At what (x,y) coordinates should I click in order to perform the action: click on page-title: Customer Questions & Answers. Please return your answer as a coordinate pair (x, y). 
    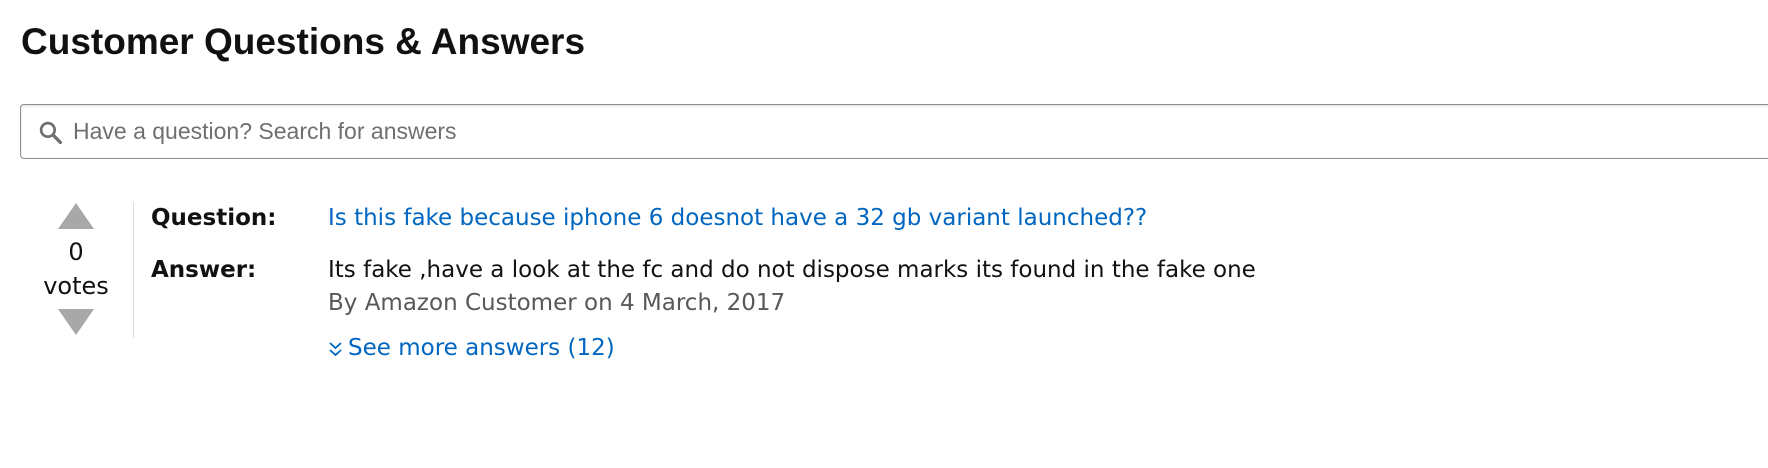
    Looking at the image, I should click on (303, 41).